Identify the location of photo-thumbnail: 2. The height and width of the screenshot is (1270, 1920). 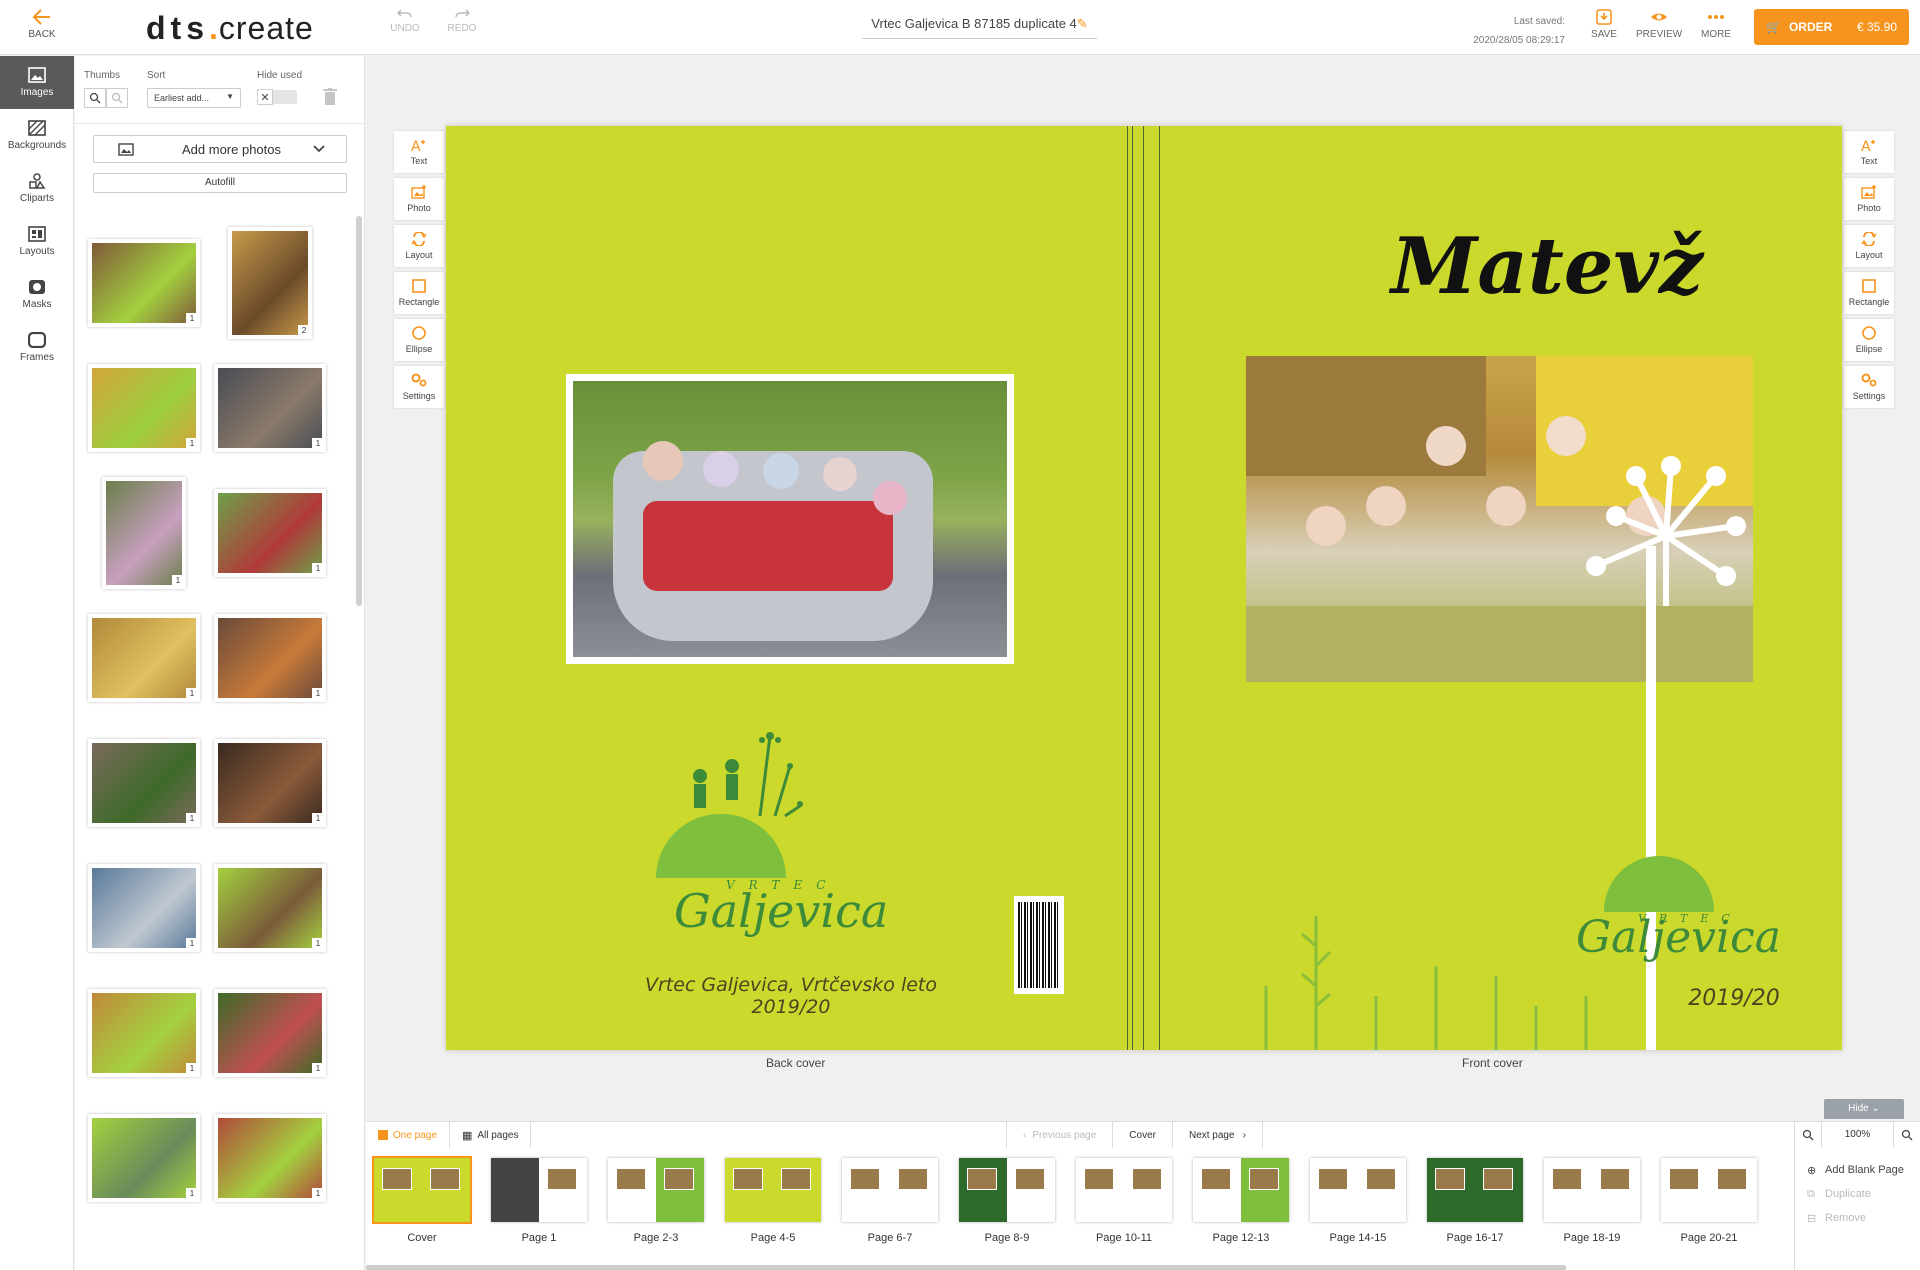
(270, 283).